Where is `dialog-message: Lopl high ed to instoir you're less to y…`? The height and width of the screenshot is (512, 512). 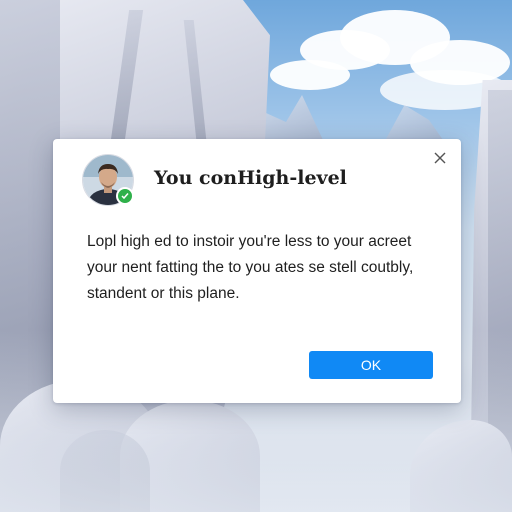
dialog-message: Lopl high ed to instoir you're less to y… is located at coordinates (259, 268).